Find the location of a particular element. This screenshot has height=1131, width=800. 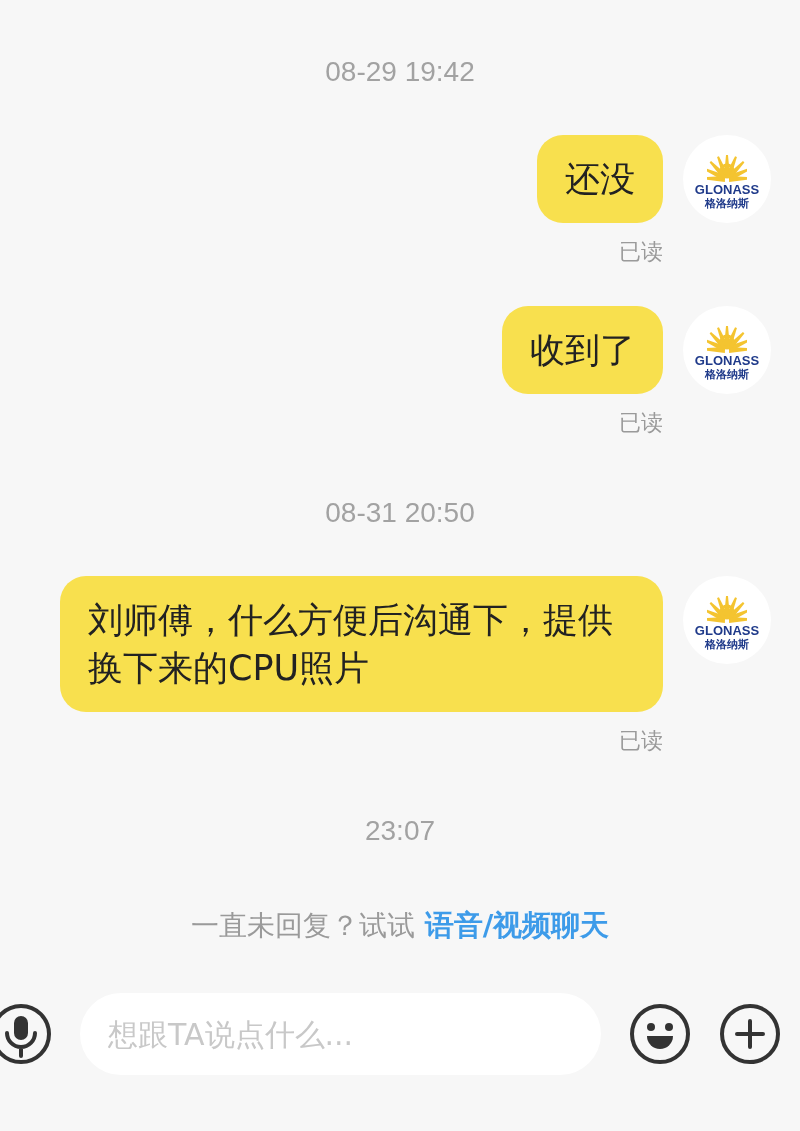

timestamp: 08-29 19:42 is located at coordinates (400, 72).